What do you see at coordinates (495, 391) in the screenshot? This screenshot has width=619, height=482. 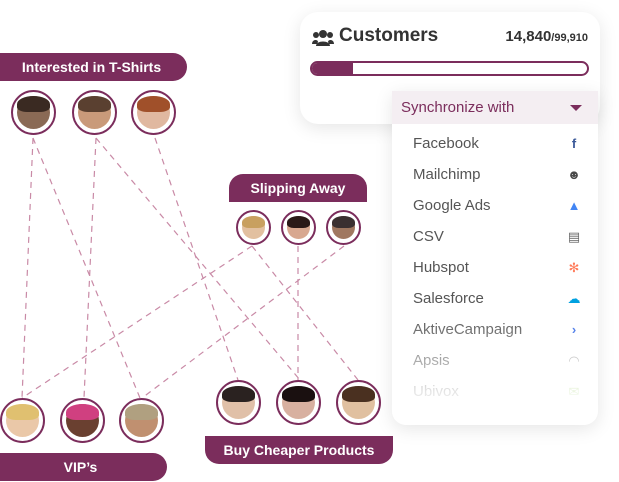 I see `sync-option-ubivox: Ubivox ✉` at bounding box center [495, 391].